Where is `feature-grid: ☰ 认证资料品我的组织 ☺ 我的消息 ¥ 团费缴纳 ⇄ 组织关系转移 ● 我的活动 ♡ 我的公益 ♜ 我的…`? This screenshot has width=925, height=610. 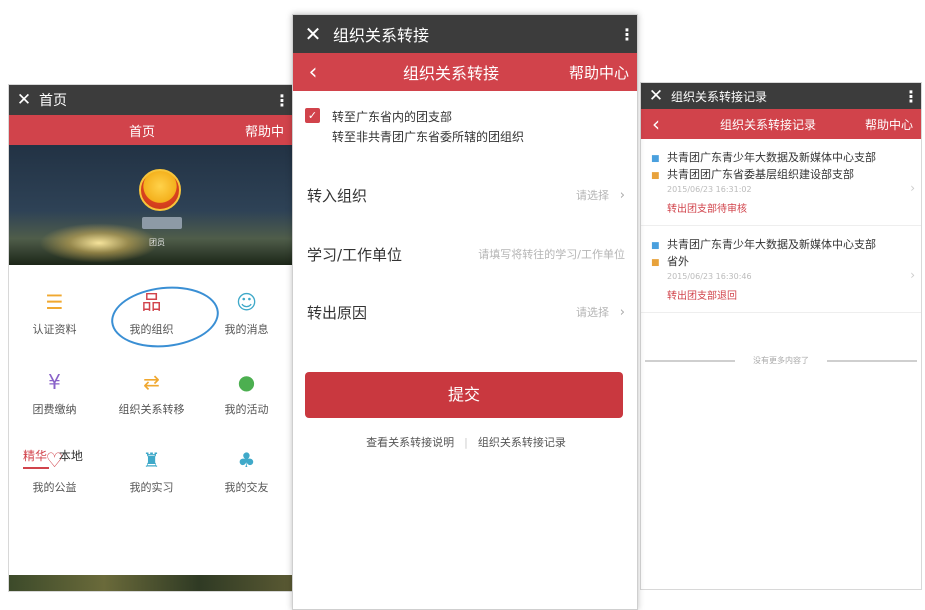
feature-grid: ☰ 认证资料品我的组织 ☺ 我的消息 ¥ 团费缴纳 ⇄ 组织关系转移 ● 我的活动 ♡ 我的公益 ♜ 我的… is located at coordinates (150, 379).